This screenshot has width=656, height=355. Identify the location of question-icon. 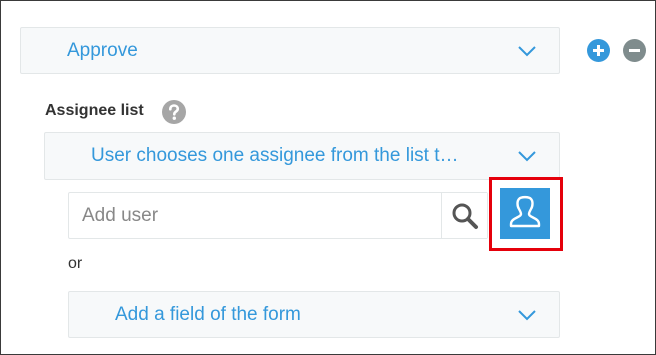
(174, 112).